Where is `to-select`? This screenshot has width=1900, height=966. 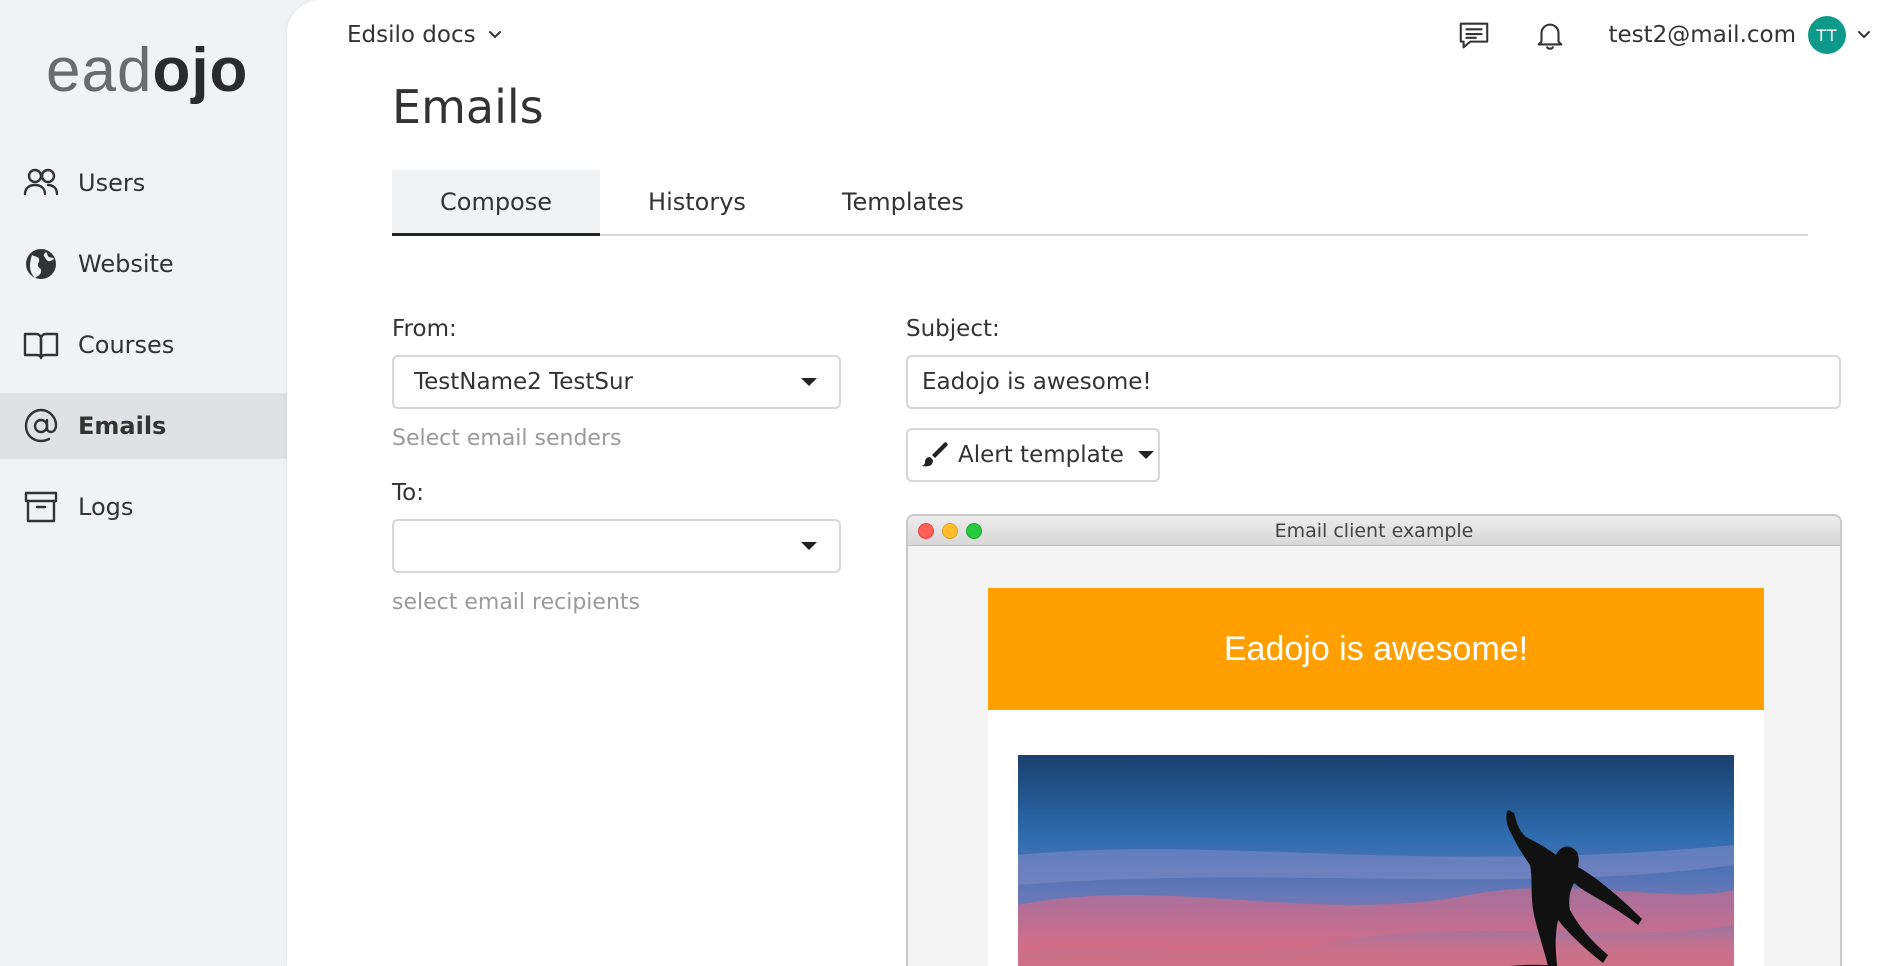
to-select is located at coordinates (616, 546).